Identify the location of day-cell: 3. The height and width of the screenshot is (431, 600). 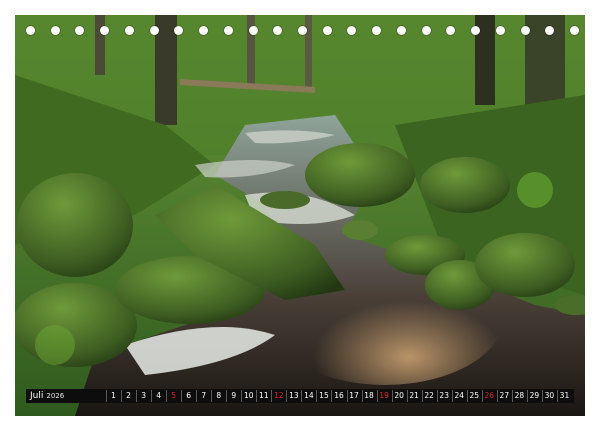
(143, 396).